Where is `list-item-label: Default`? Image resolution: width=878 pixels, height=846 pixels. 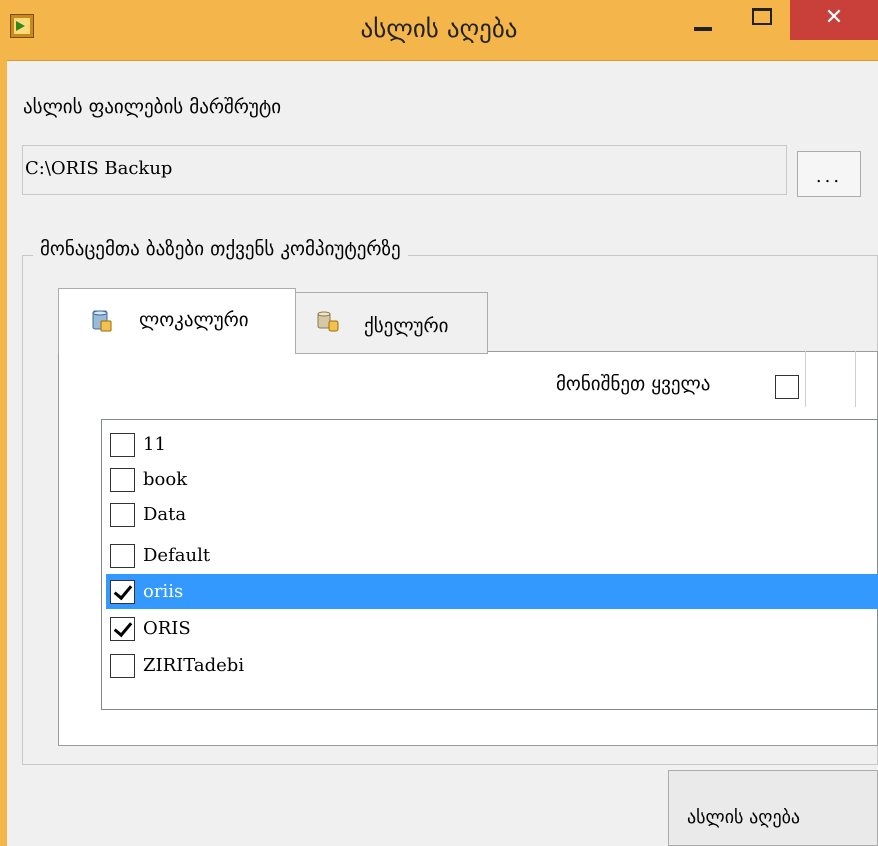 list-item-label: Default is located at coordinates (177, 555).